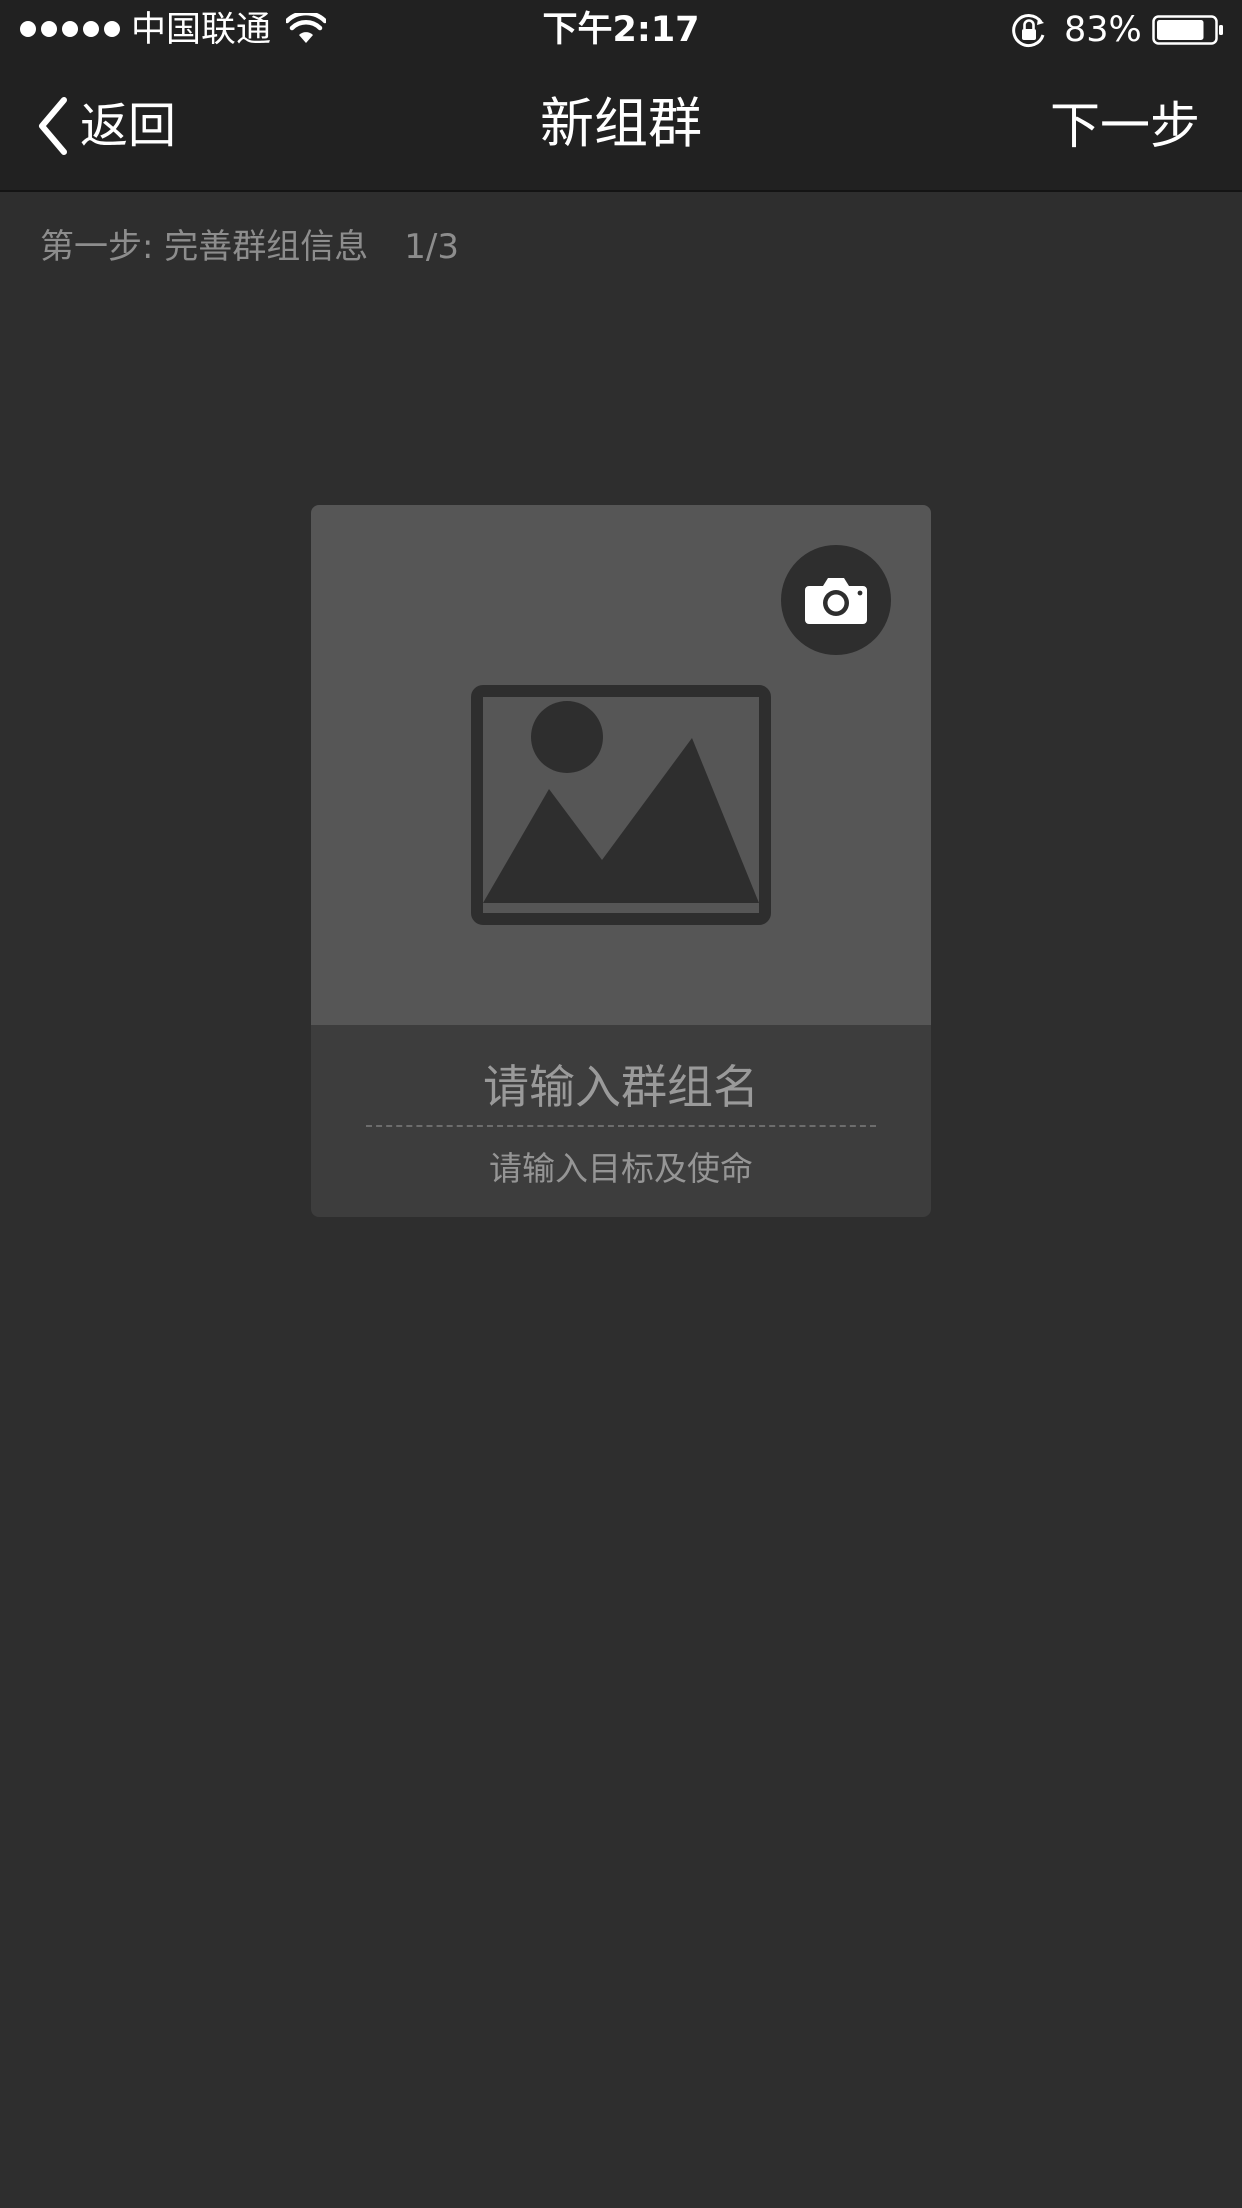 This screenshot has width=1242, height=2208. I want to click on image-placeholder-icon, so click(621, 805).